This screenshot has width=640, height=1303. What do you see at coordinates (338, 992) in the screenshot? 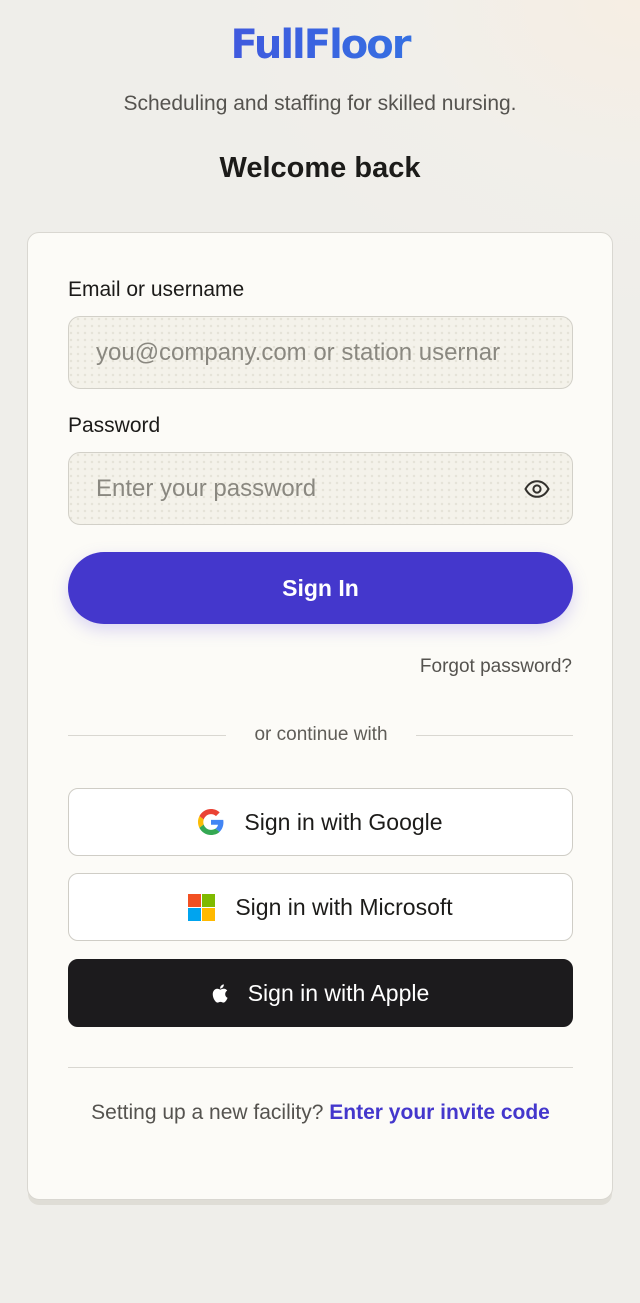
I see `apple-sign-in-label: Sign in with Apple` at bounding box center [338, 992].